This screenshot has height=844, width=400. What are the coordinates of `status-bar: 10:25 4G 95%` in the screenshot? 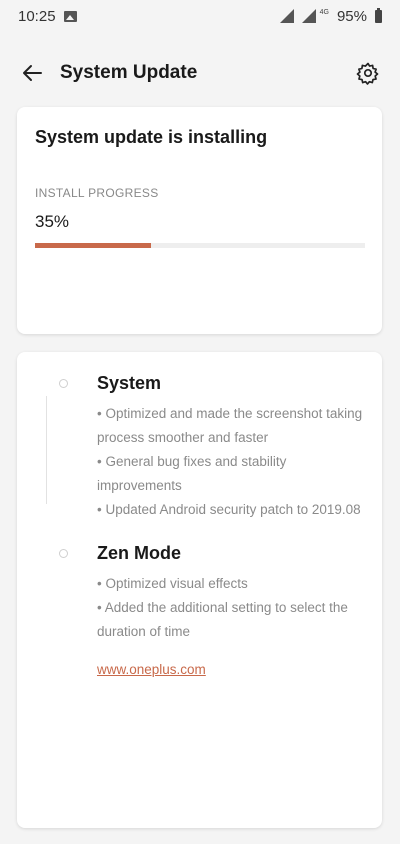 It's located at (200, 16).